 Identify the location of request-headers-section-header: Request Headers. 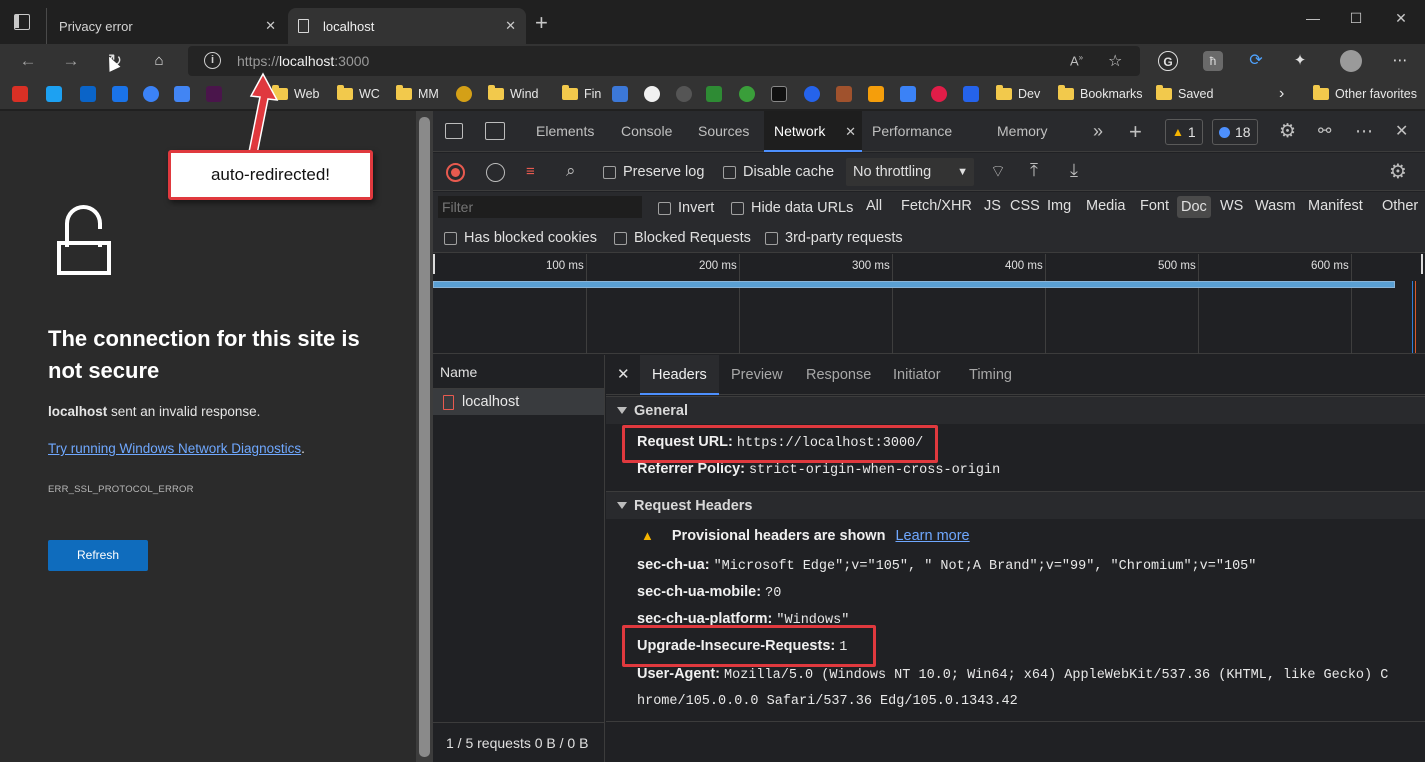
(1015, 505).